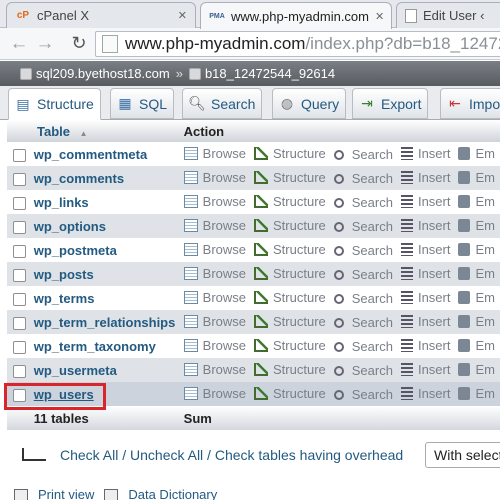 Image resolution: width=500 pixels, height=500 pixels. Describe the element at coordinates (105, 370) in the screenshot. I see `table-name-link: wp_usermeta` at that location.